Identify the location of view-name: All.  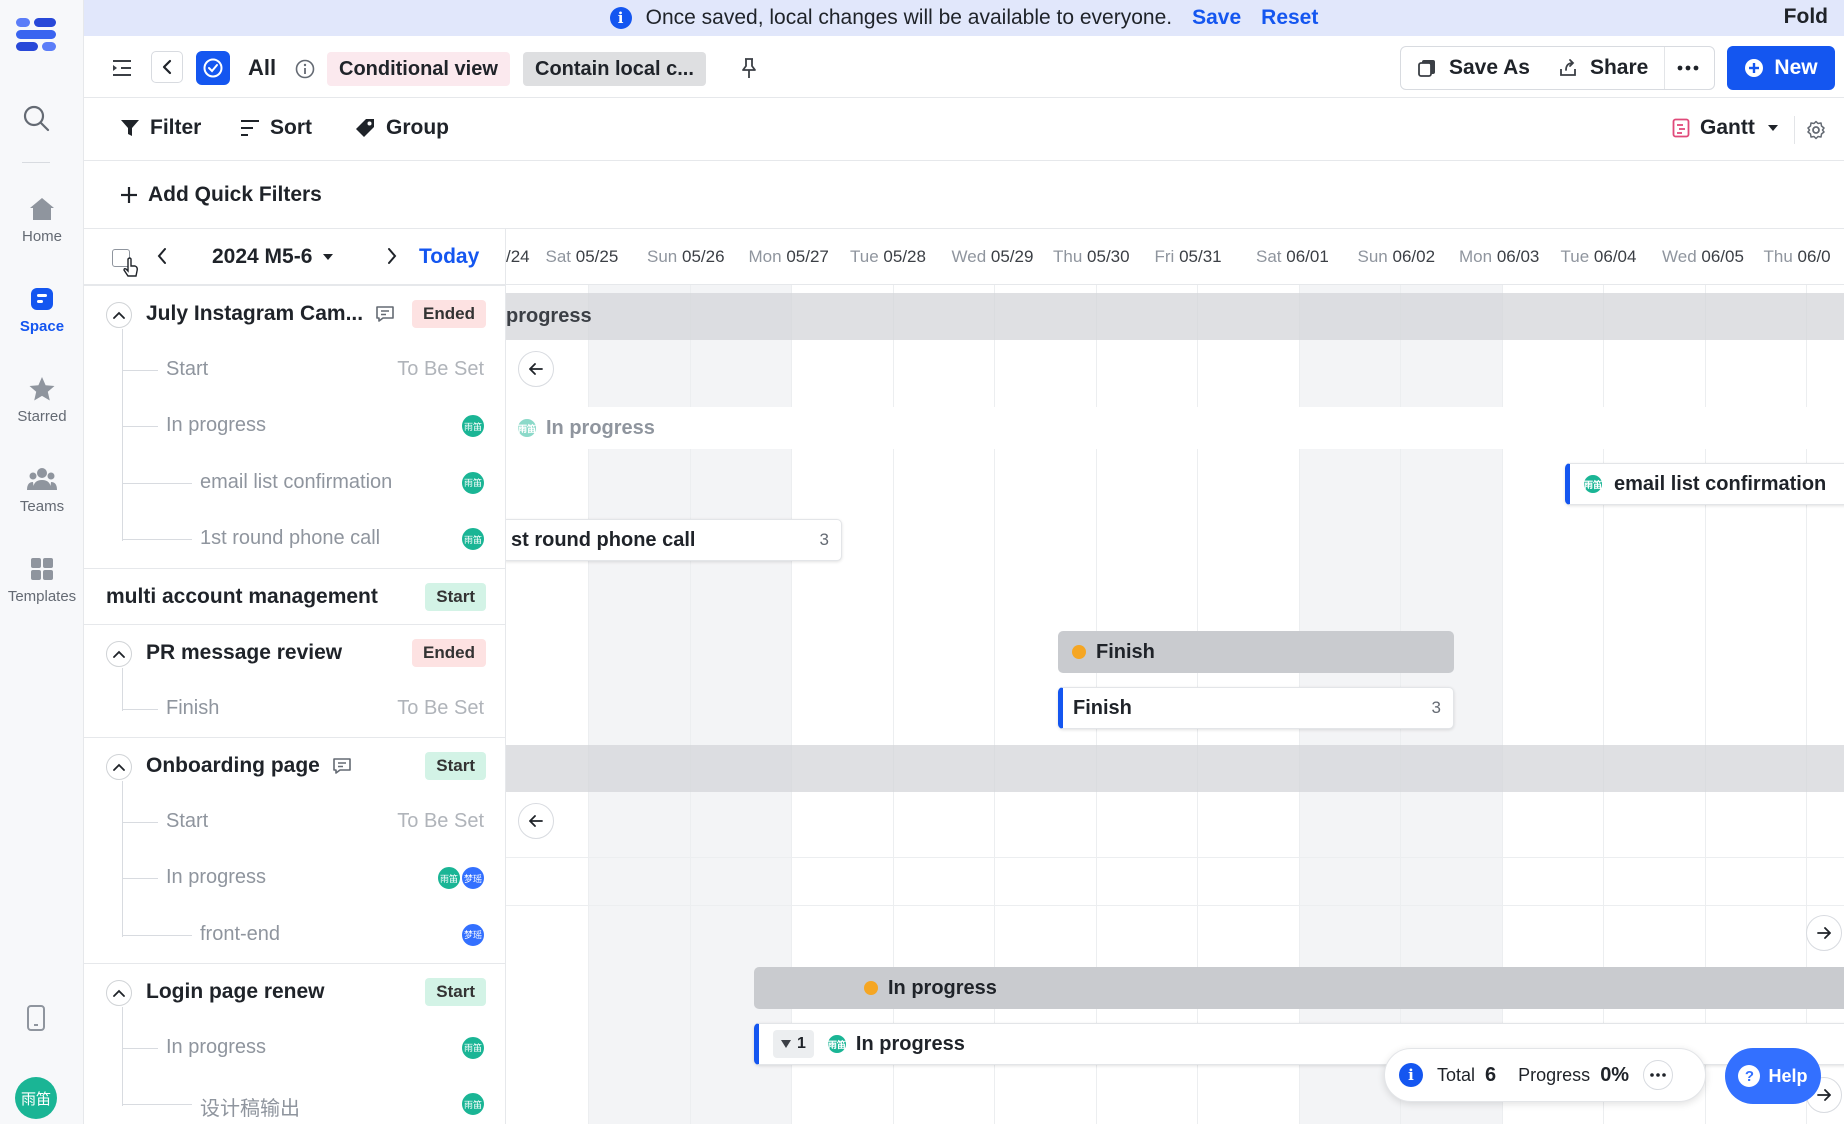
(262, 68).